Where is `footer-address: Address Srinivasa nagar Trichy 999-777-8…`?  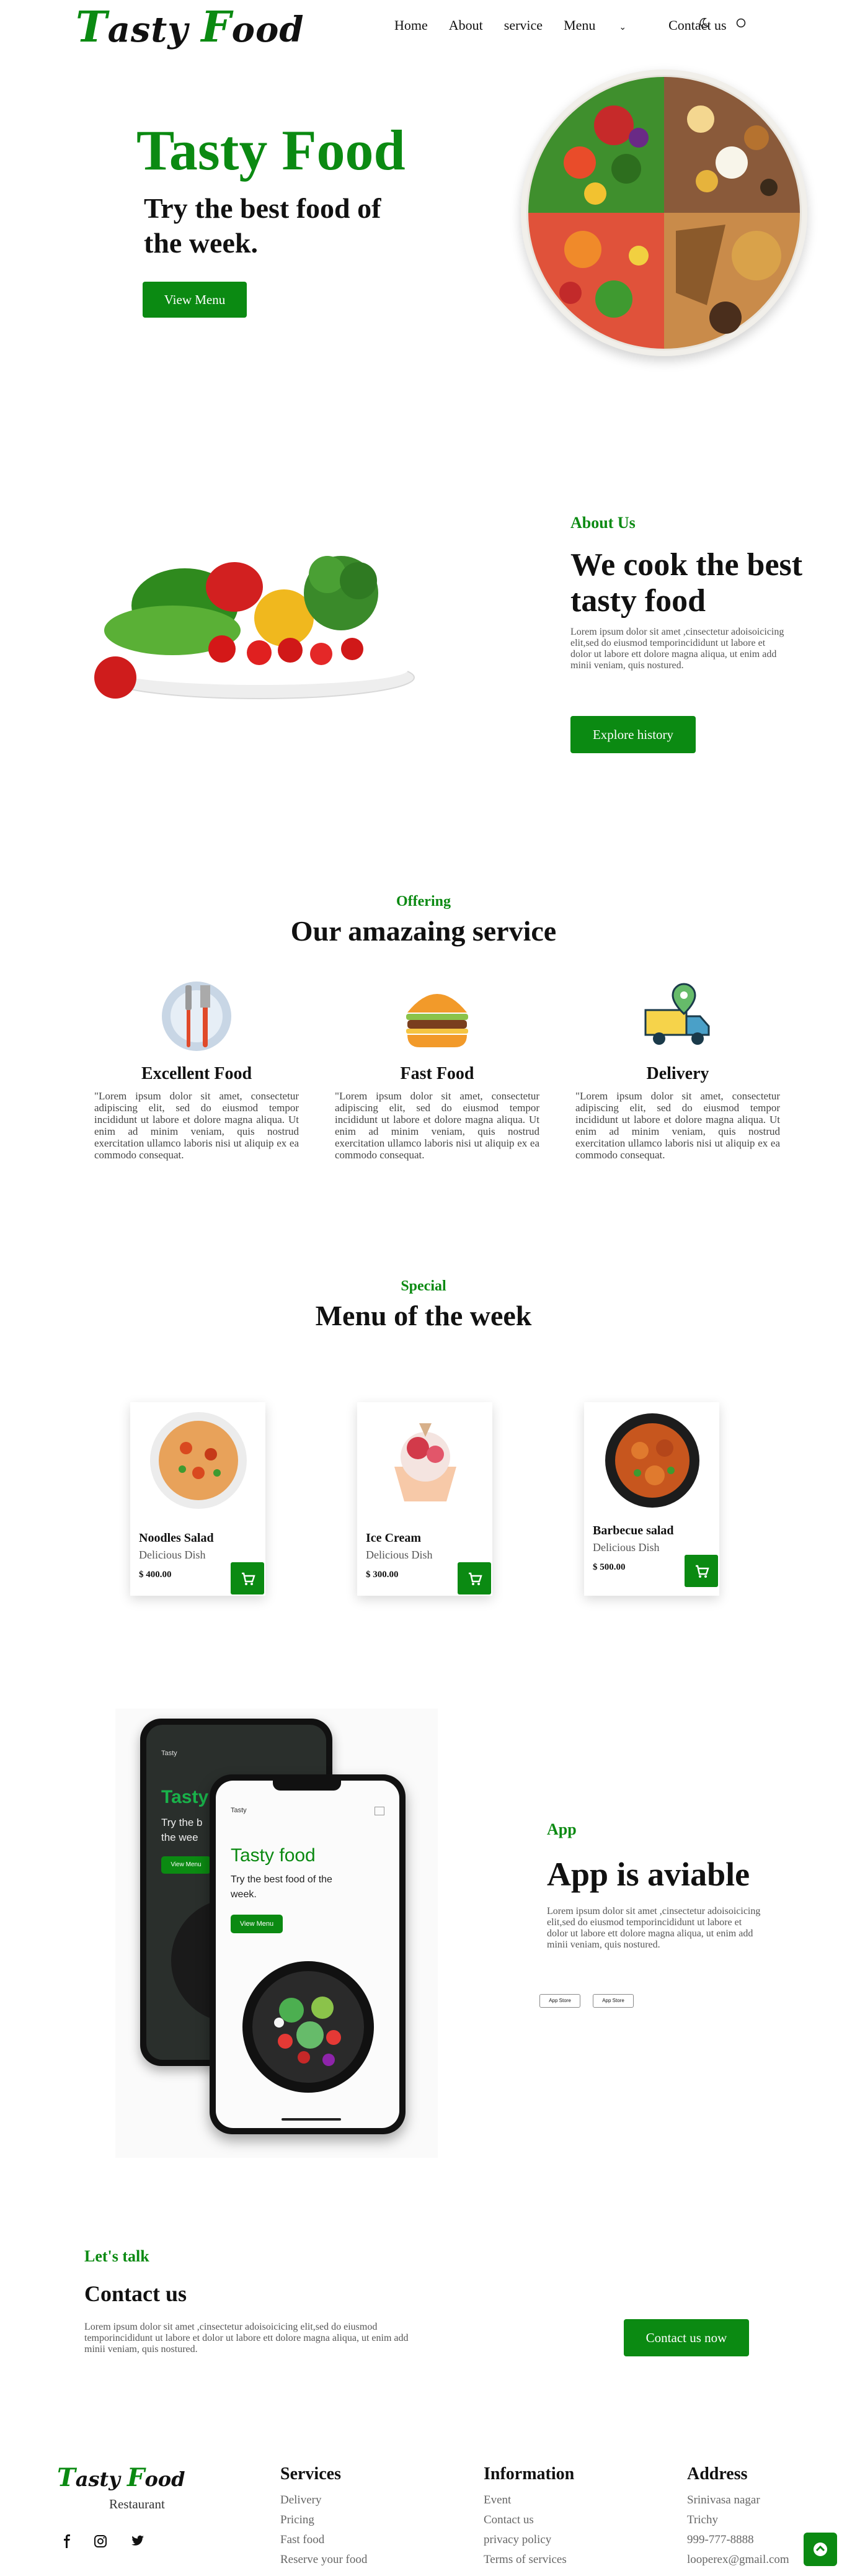 footer-address: Address Srinivasa nagar Trichy 999-777-8… is located at coordinates (738, 2517).